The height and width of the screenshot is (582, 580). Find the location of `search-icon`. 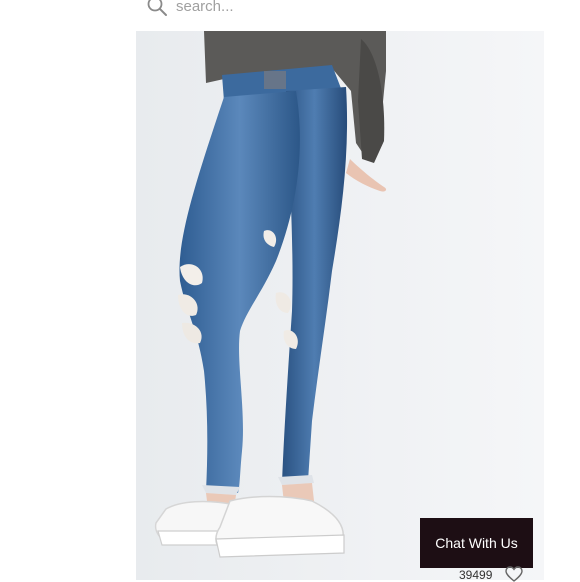

search-icon is located at coordinates (157, 8).